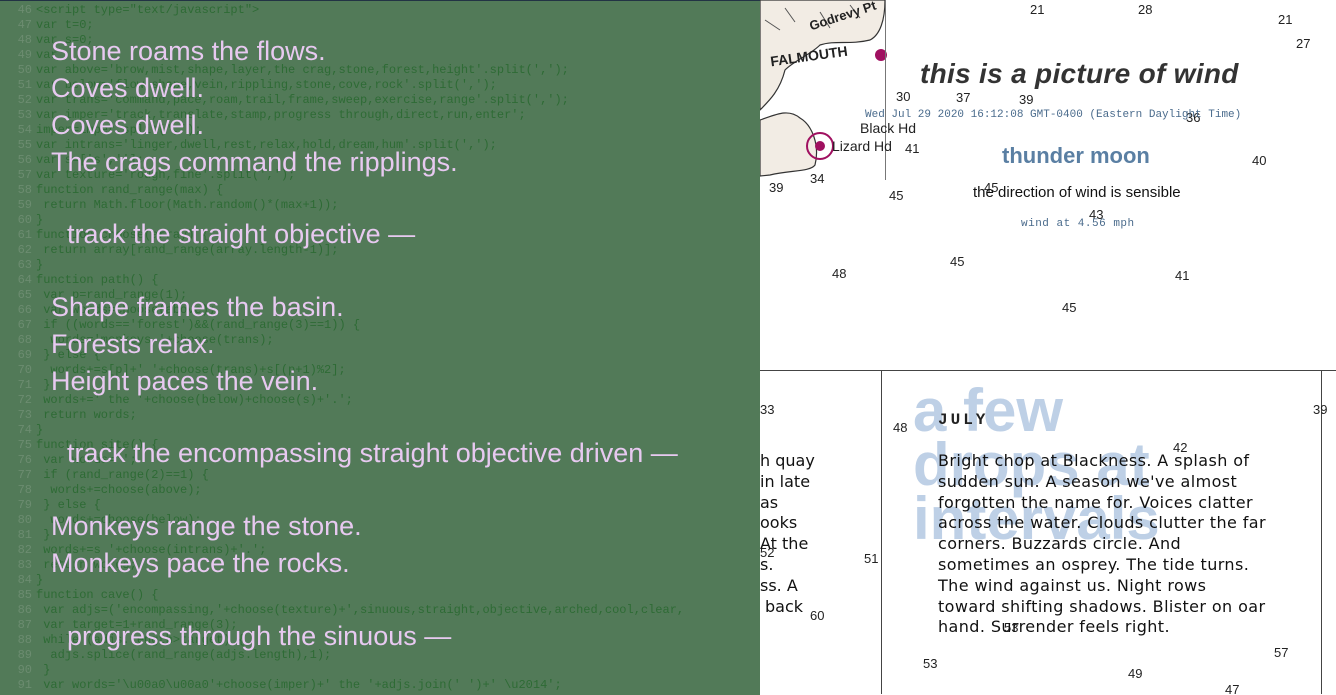 The image size is (1336, 695). Describe the element at coordinates (787, 460) in the screenshot. I see `text-line: h quay` at that location.